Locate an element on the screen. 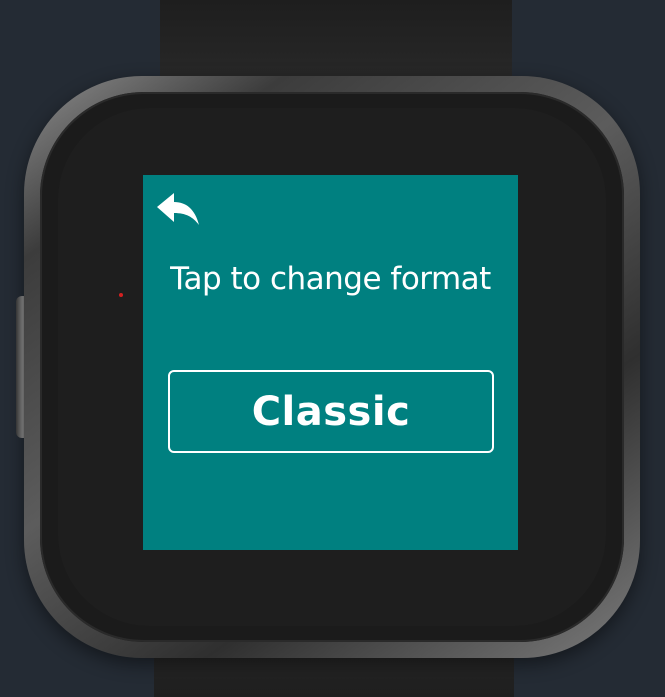 This screenshot has width=665, height=697. reply-arrow-icon is located at coordinates (178, 209).